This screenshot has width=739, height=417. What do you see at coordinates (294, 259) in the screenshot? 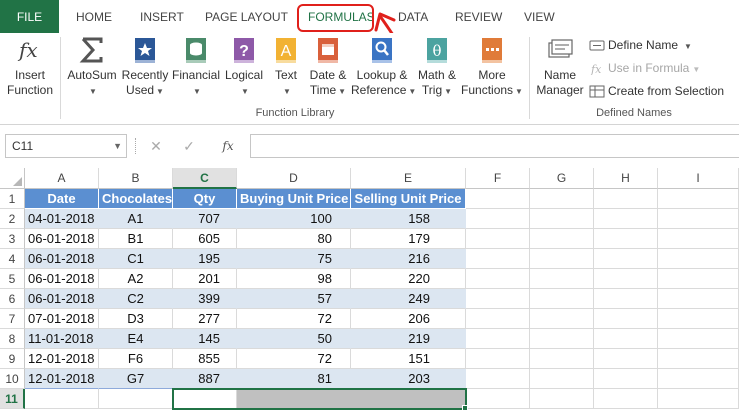
I see `value-cell: 75` at bounding box center [294, 259].